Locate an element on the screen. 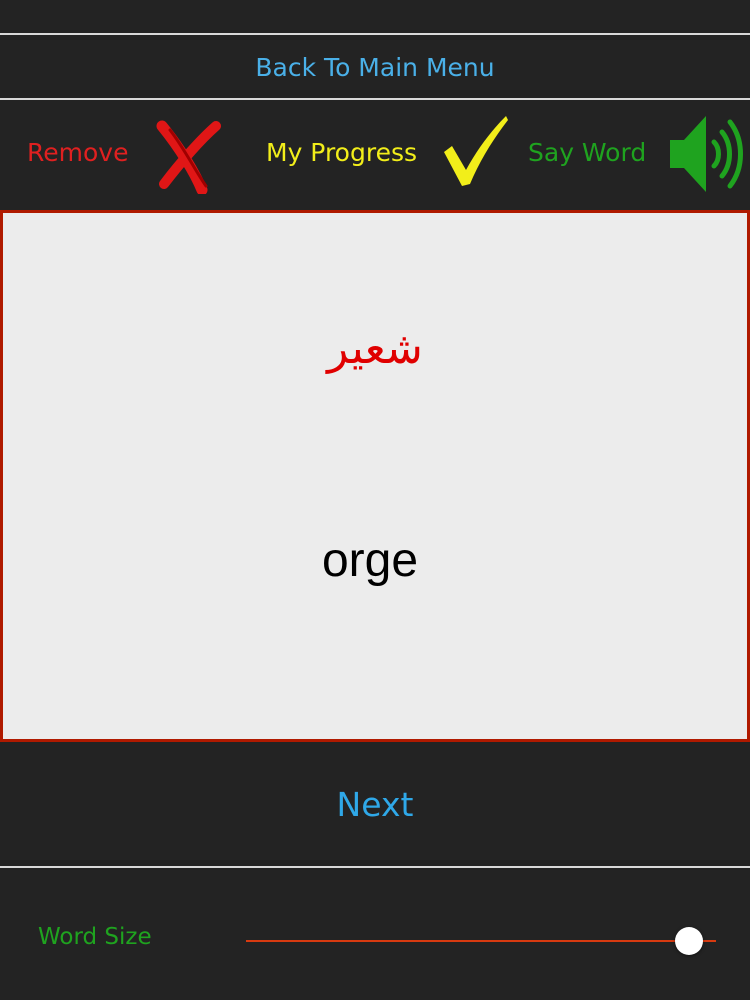  translation-word: orge is located at coordinates (370, 560).